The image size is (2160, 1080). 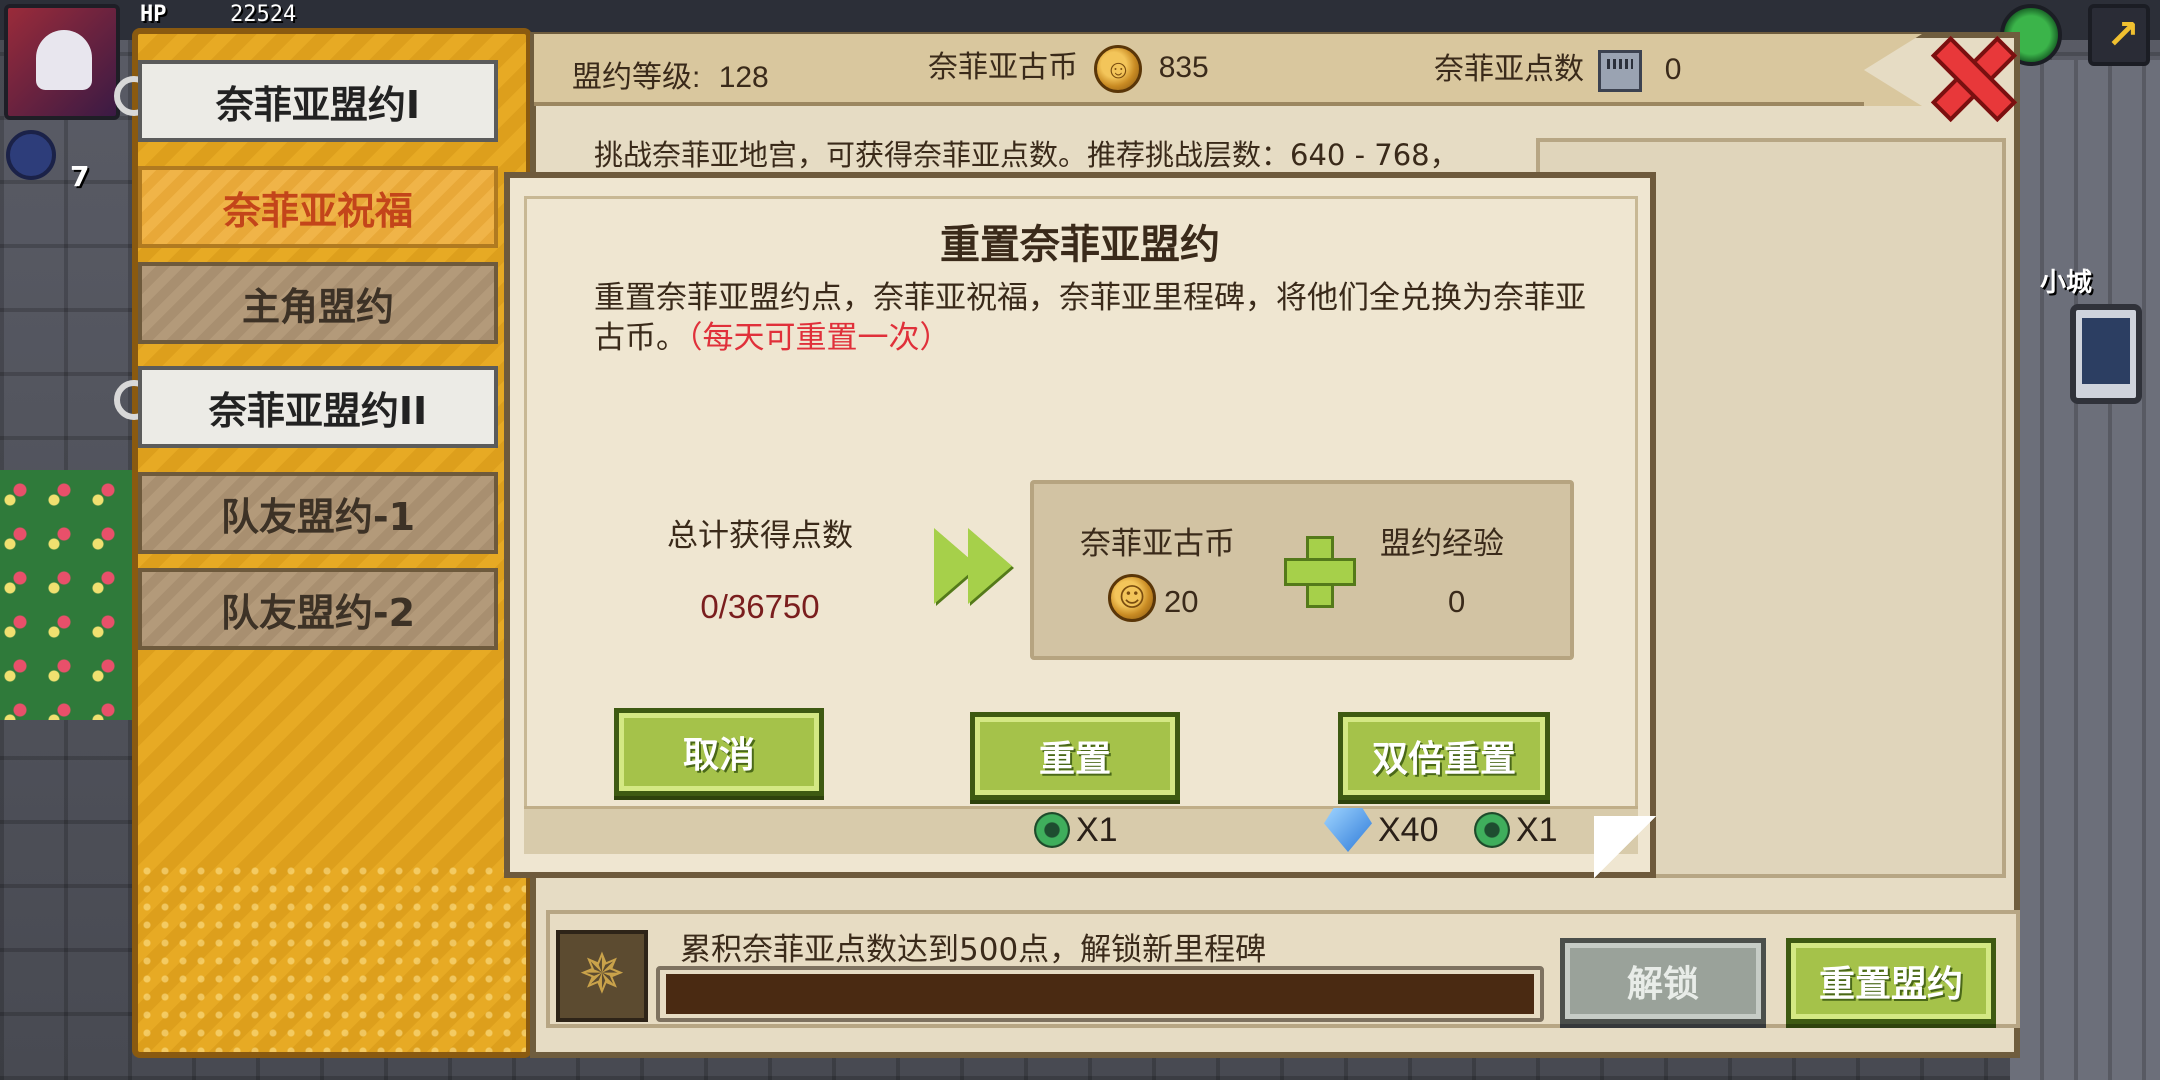 What do you see at coordinates (1444, 756) in the screenshot?
I see `double-reset-button: 双倍重置` at bounding box center [1444, 756].